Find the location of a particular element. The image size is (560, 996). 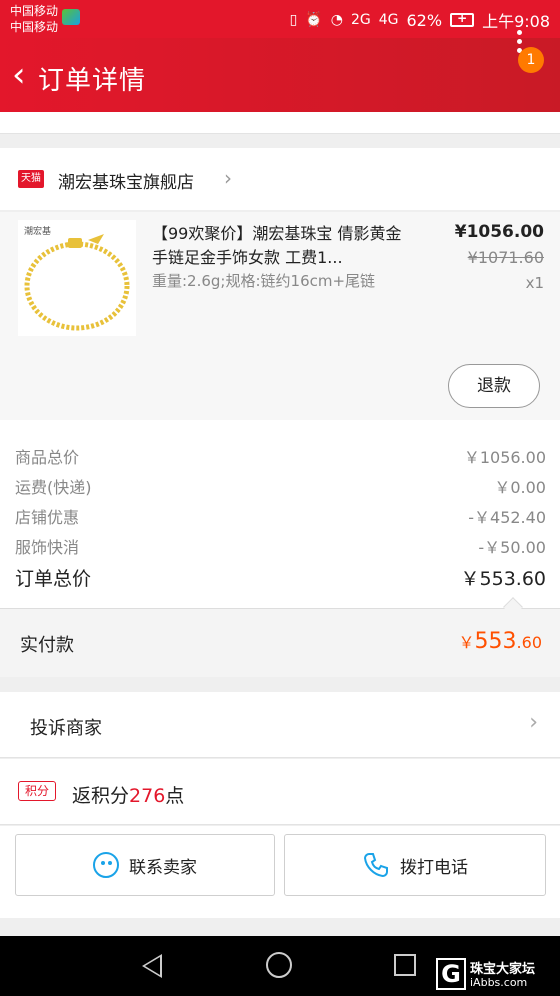

carrier-1: 中国移动 is located at coordinates (34, 11).